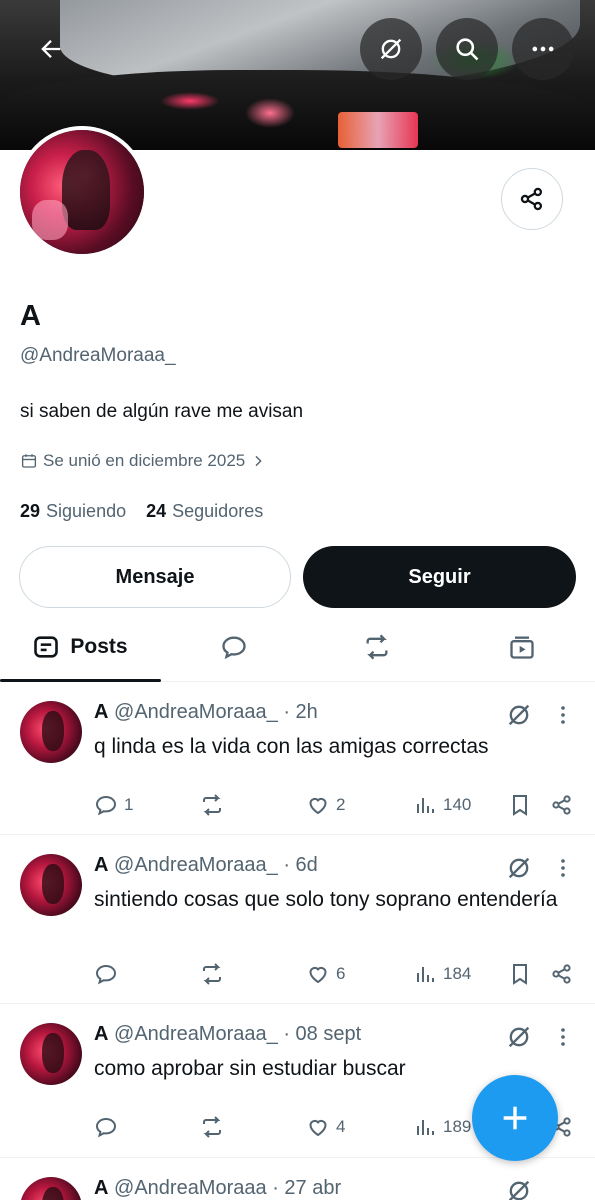  Describe the element at coordinates (30, 316) in the screenshot. I see `display-name: A` at that location.